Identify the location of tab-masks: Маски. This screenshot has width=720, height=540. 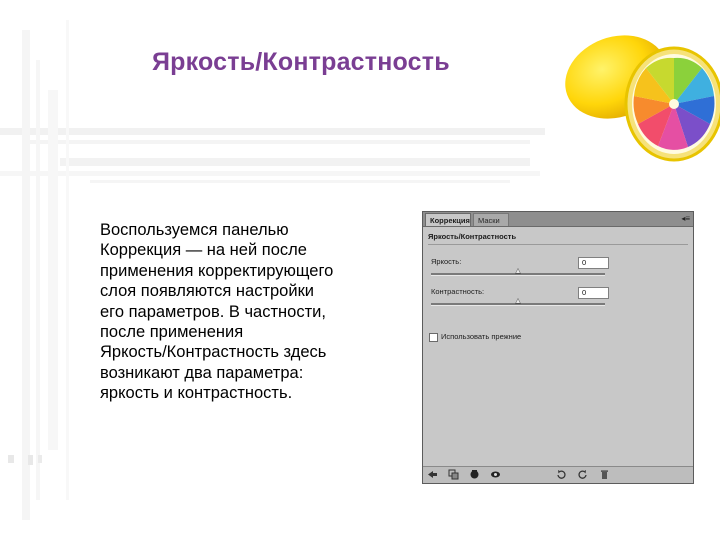
(491, 219).